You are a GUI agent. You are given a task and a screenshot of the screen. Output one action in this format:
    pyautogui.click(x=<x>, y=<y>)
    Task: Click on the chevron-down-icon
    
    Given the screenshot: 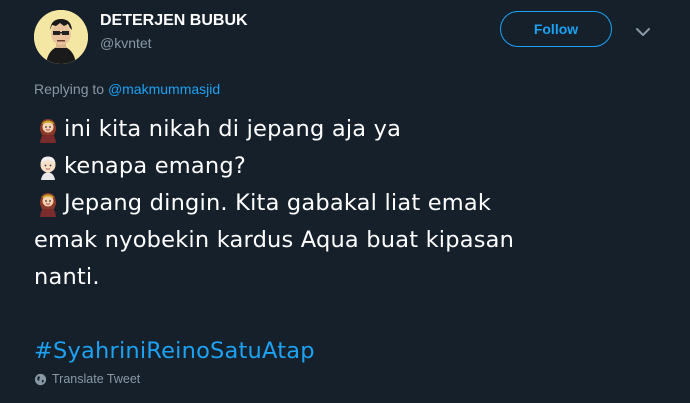 What is the action you would take?
    pyautogui.click(x=643, y=32)
    